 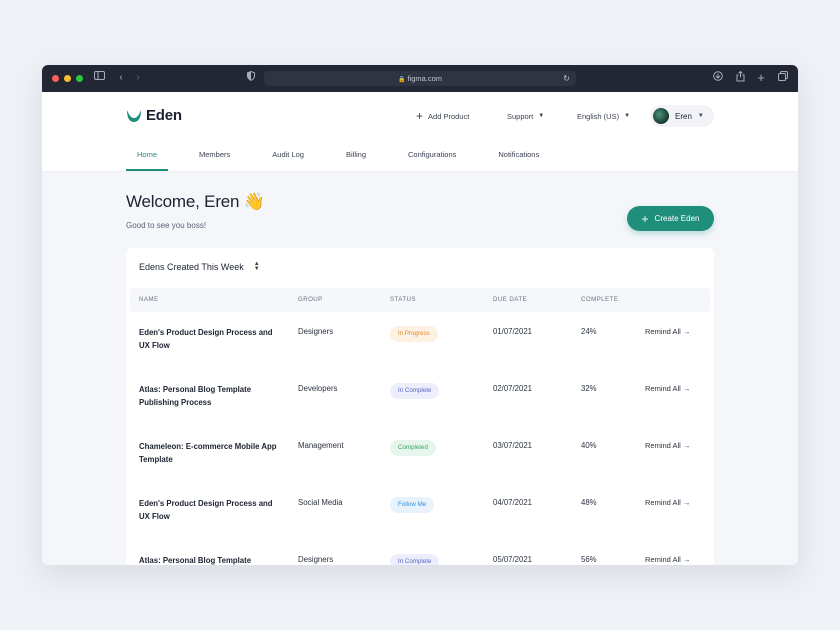 What do you see at coordinates (599, 300) in the screenshot?
I see `column-header-complete: COMPLETE` at bounding box center [599, 300].